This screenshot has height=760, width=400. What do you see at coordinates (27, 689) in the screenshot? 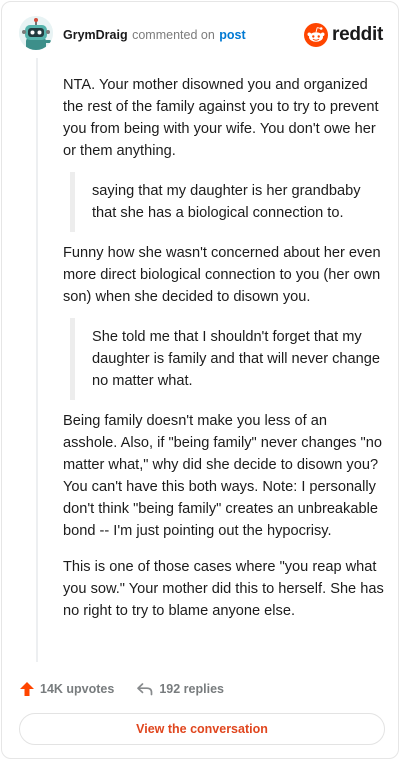
I see `upvote-arrow-icon` at bounding box center [27, 689].